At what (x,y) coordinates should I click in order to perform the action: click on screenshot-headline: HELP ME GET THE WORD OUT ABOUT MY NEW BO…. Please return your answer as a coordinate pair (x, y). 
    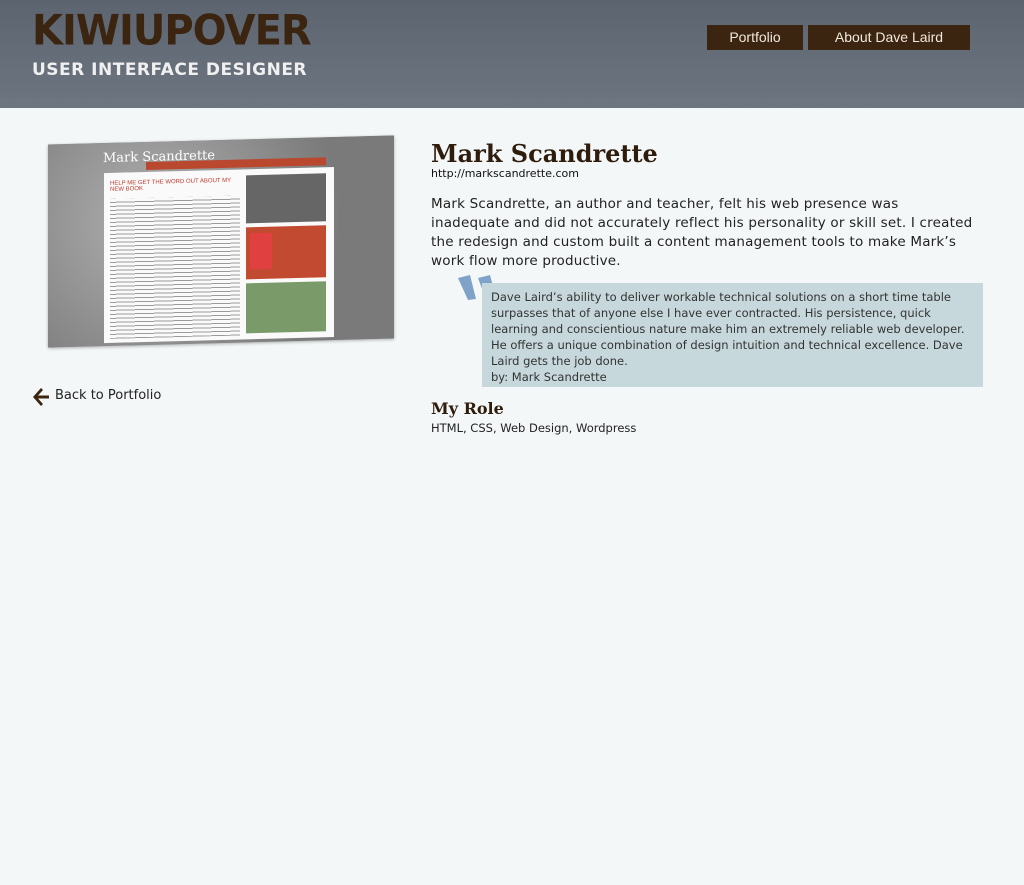
    Looking at the image, I should click on (171, 185).